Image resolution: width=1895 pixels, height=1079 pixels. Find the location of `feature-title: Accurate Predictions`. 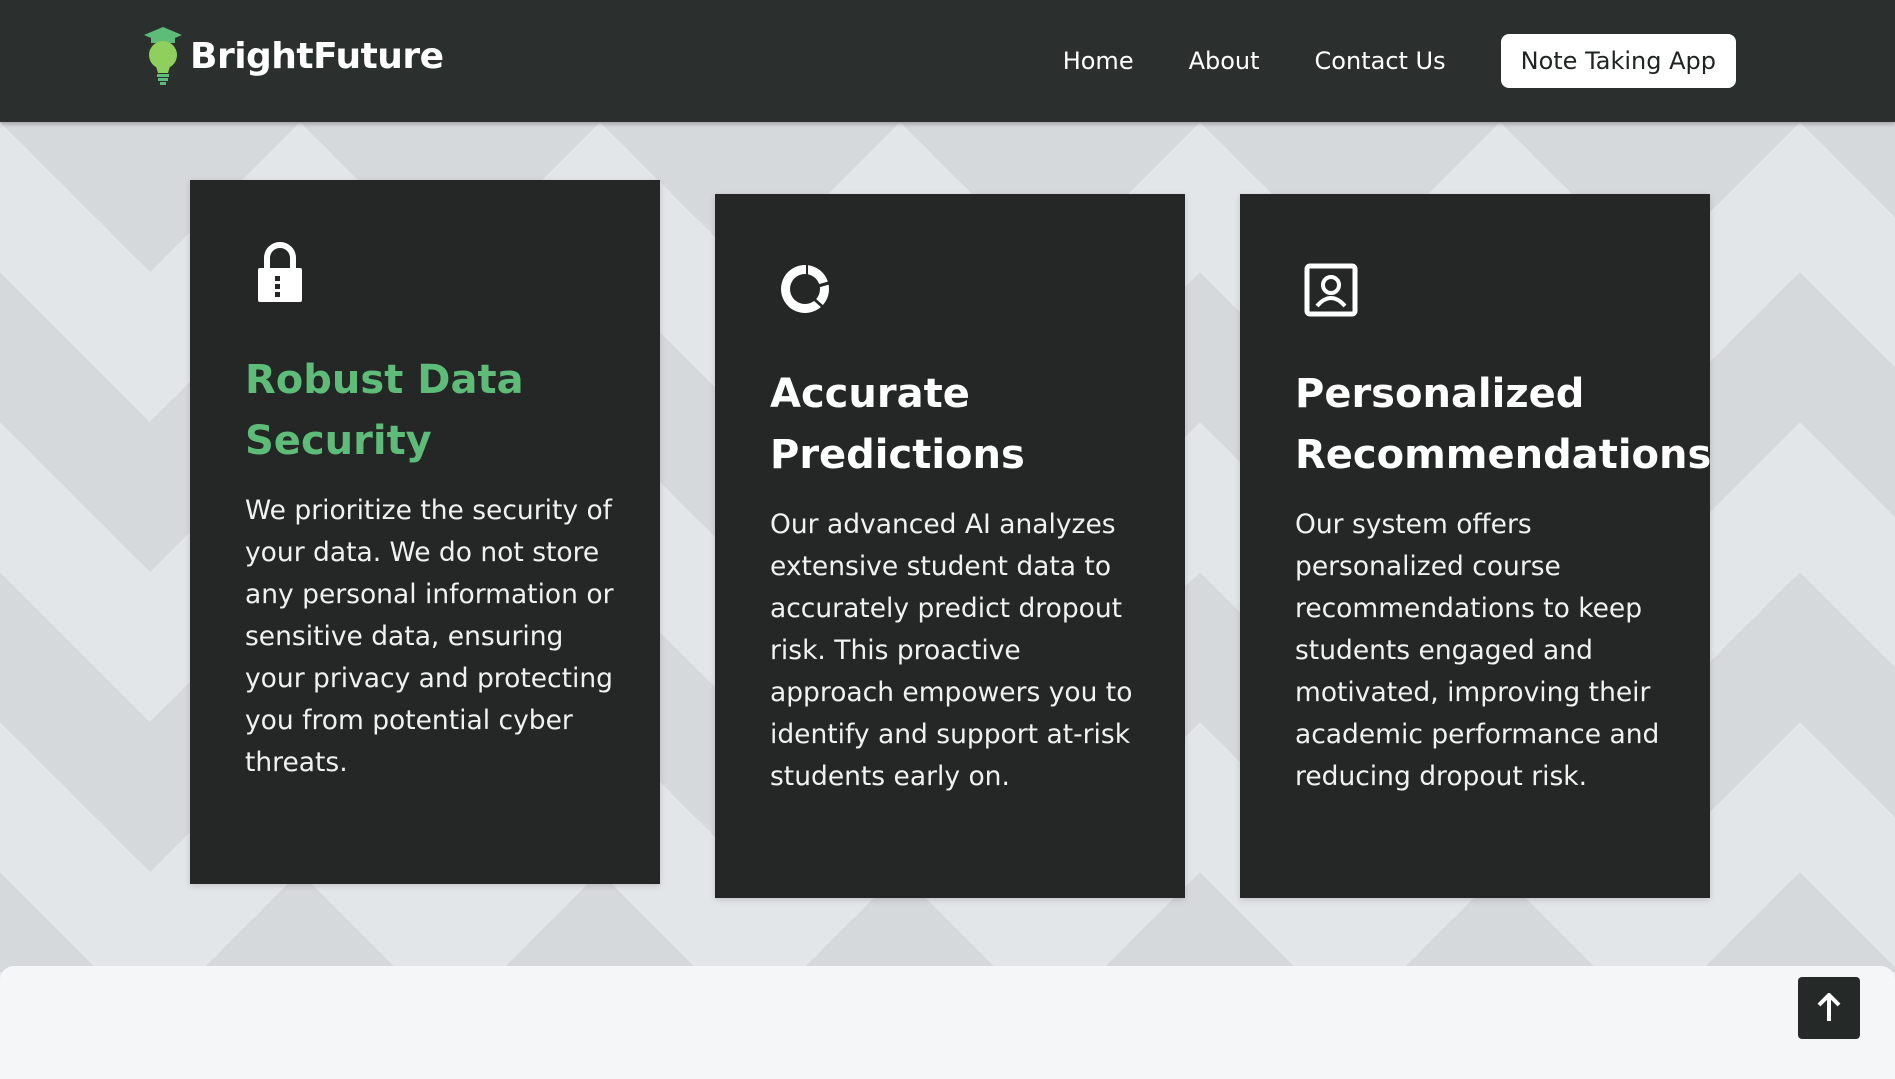

feature-title: Accurate Predictions is located at coordinates (897, 424).